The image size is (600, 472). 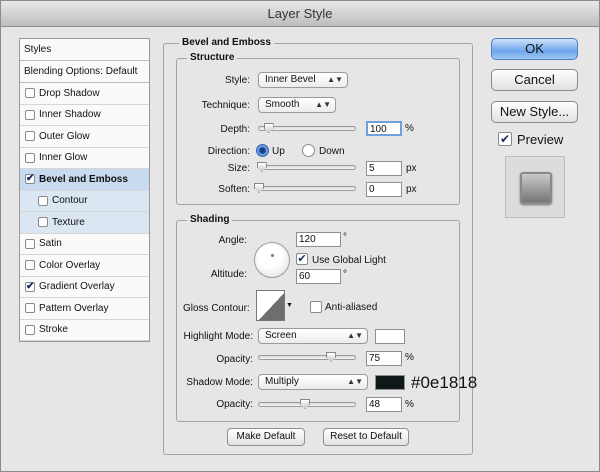 What do you see at coordinates (390, 336) in the screenshot?
I see `highlight-color-swatch` at bounding box center [390, 336].